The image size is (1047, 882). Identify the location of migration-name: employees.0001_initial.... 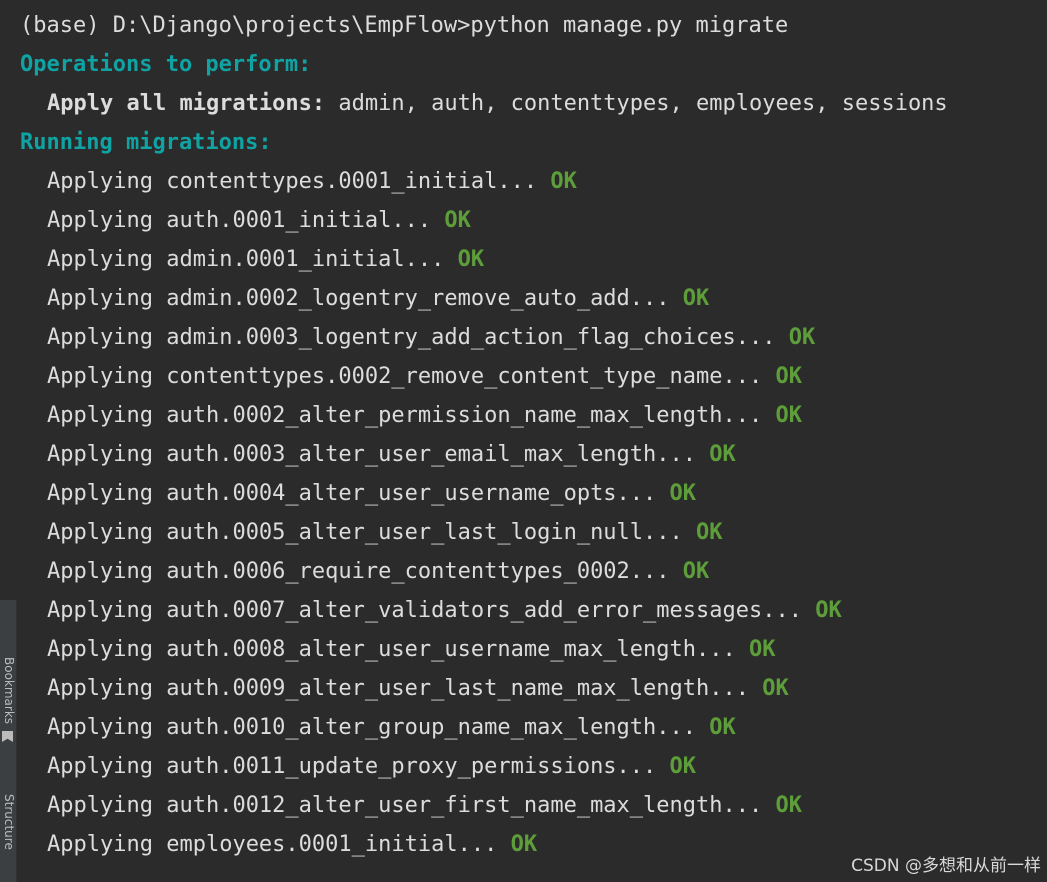
(332, 844).